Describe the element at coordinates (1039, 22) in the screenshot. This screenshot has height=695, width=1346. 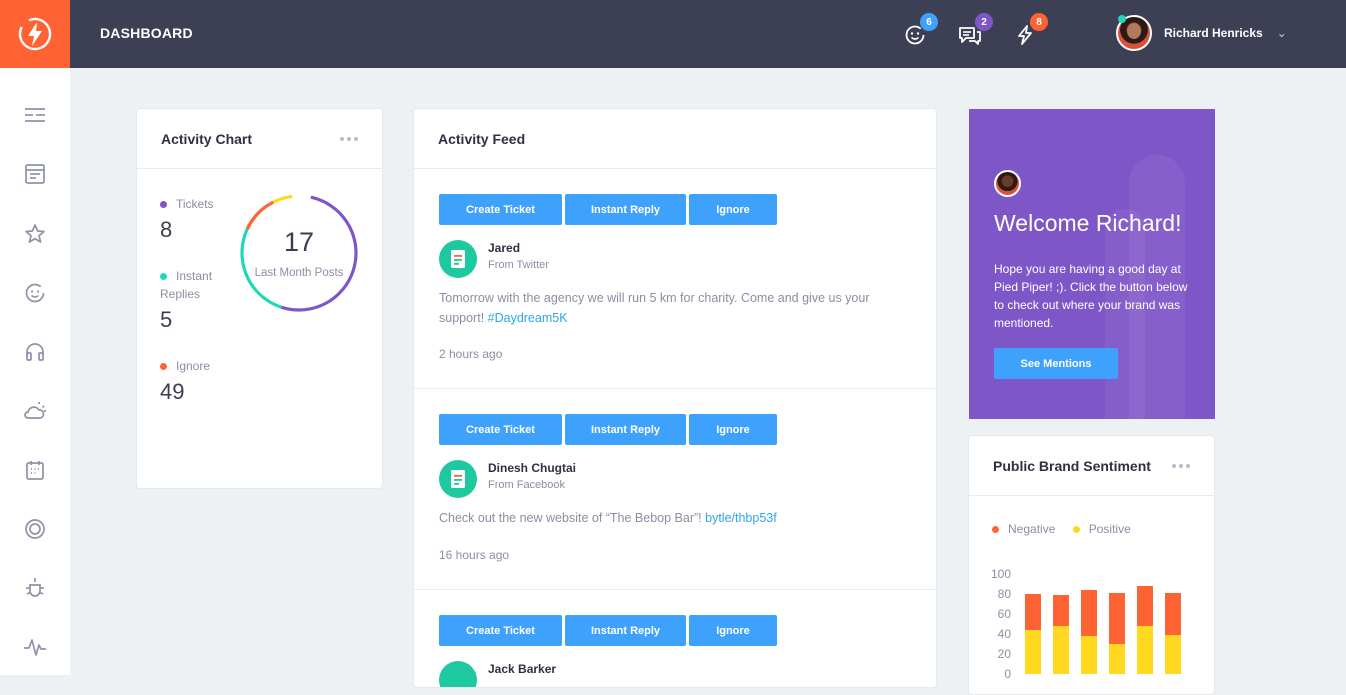
I see `notification-badge: 8` at that location.